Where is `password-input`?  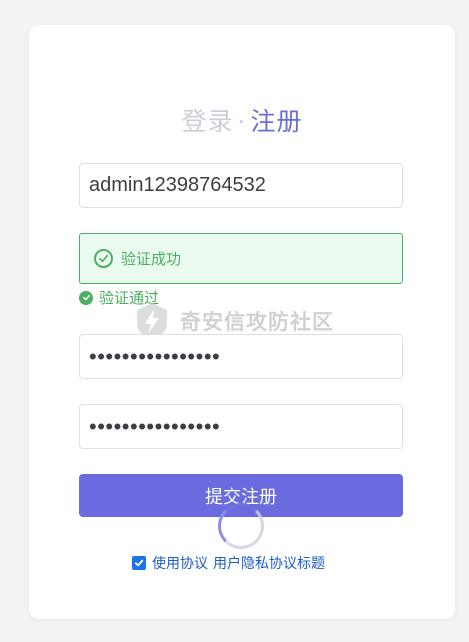 password-input is located at coordinates (241, 356).